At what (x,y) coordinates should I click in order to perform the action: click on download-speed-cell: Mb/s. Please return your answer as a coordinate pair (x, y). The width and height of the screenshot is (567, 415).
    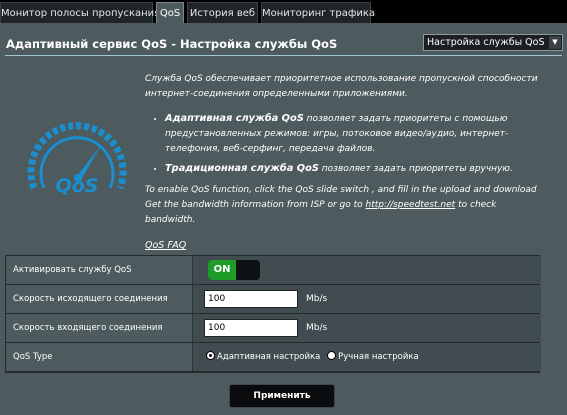
    Looking at the image, I should click on (366, 328).